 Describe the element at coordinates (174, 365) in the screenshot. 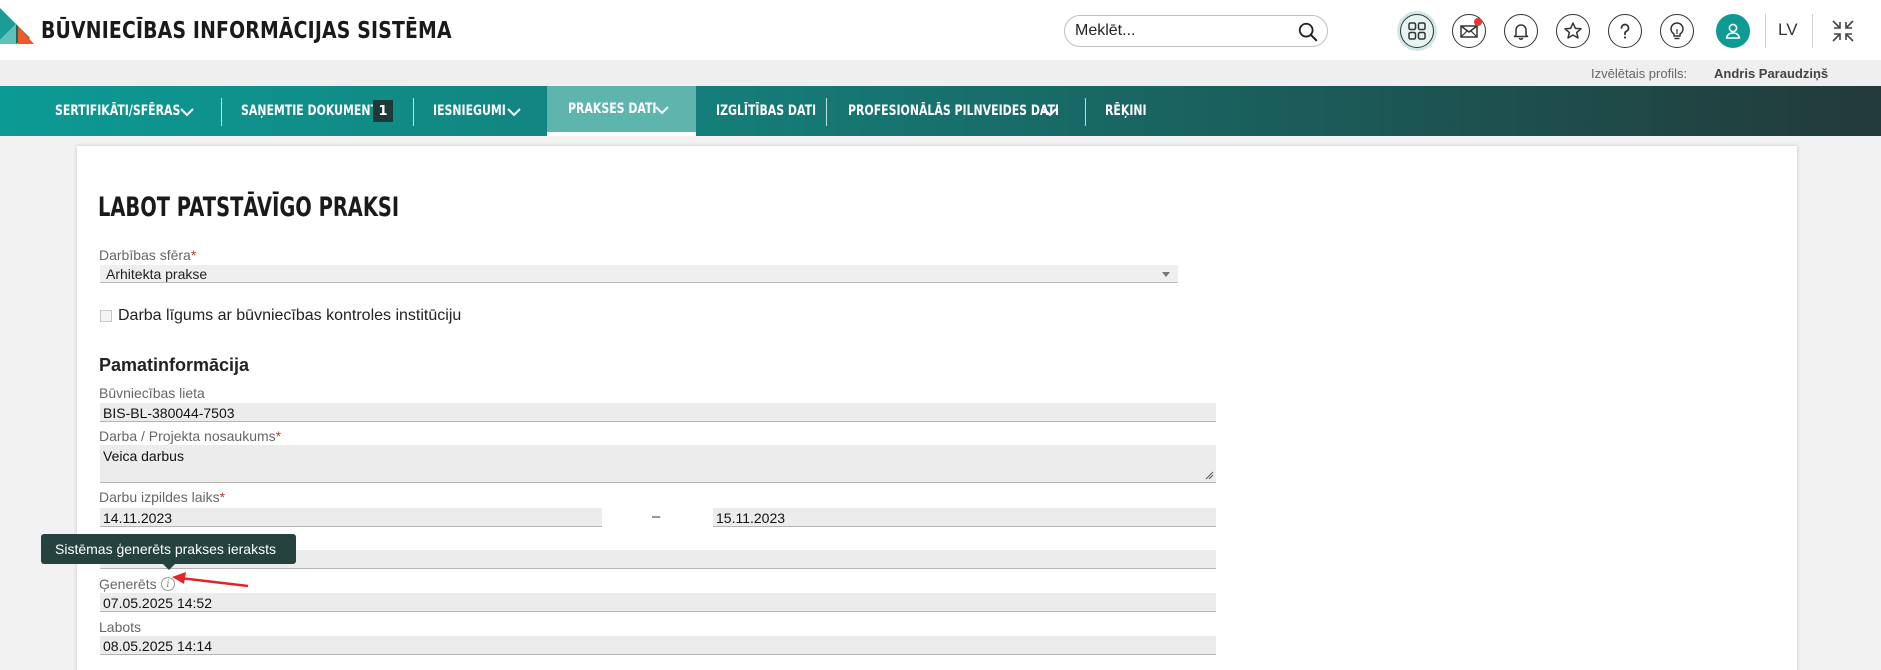

I see `section-title-basic-info: Pamatinformācija` at that location.